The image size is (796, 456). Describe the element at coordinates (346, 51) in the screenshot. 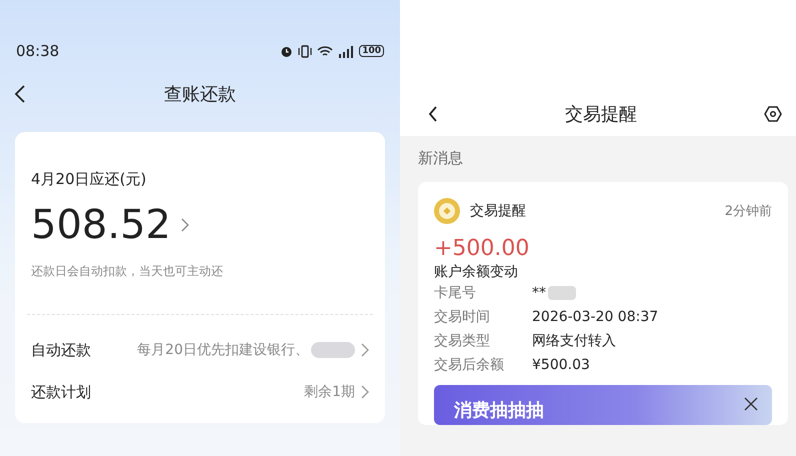

I see `signal-icon` at that location.